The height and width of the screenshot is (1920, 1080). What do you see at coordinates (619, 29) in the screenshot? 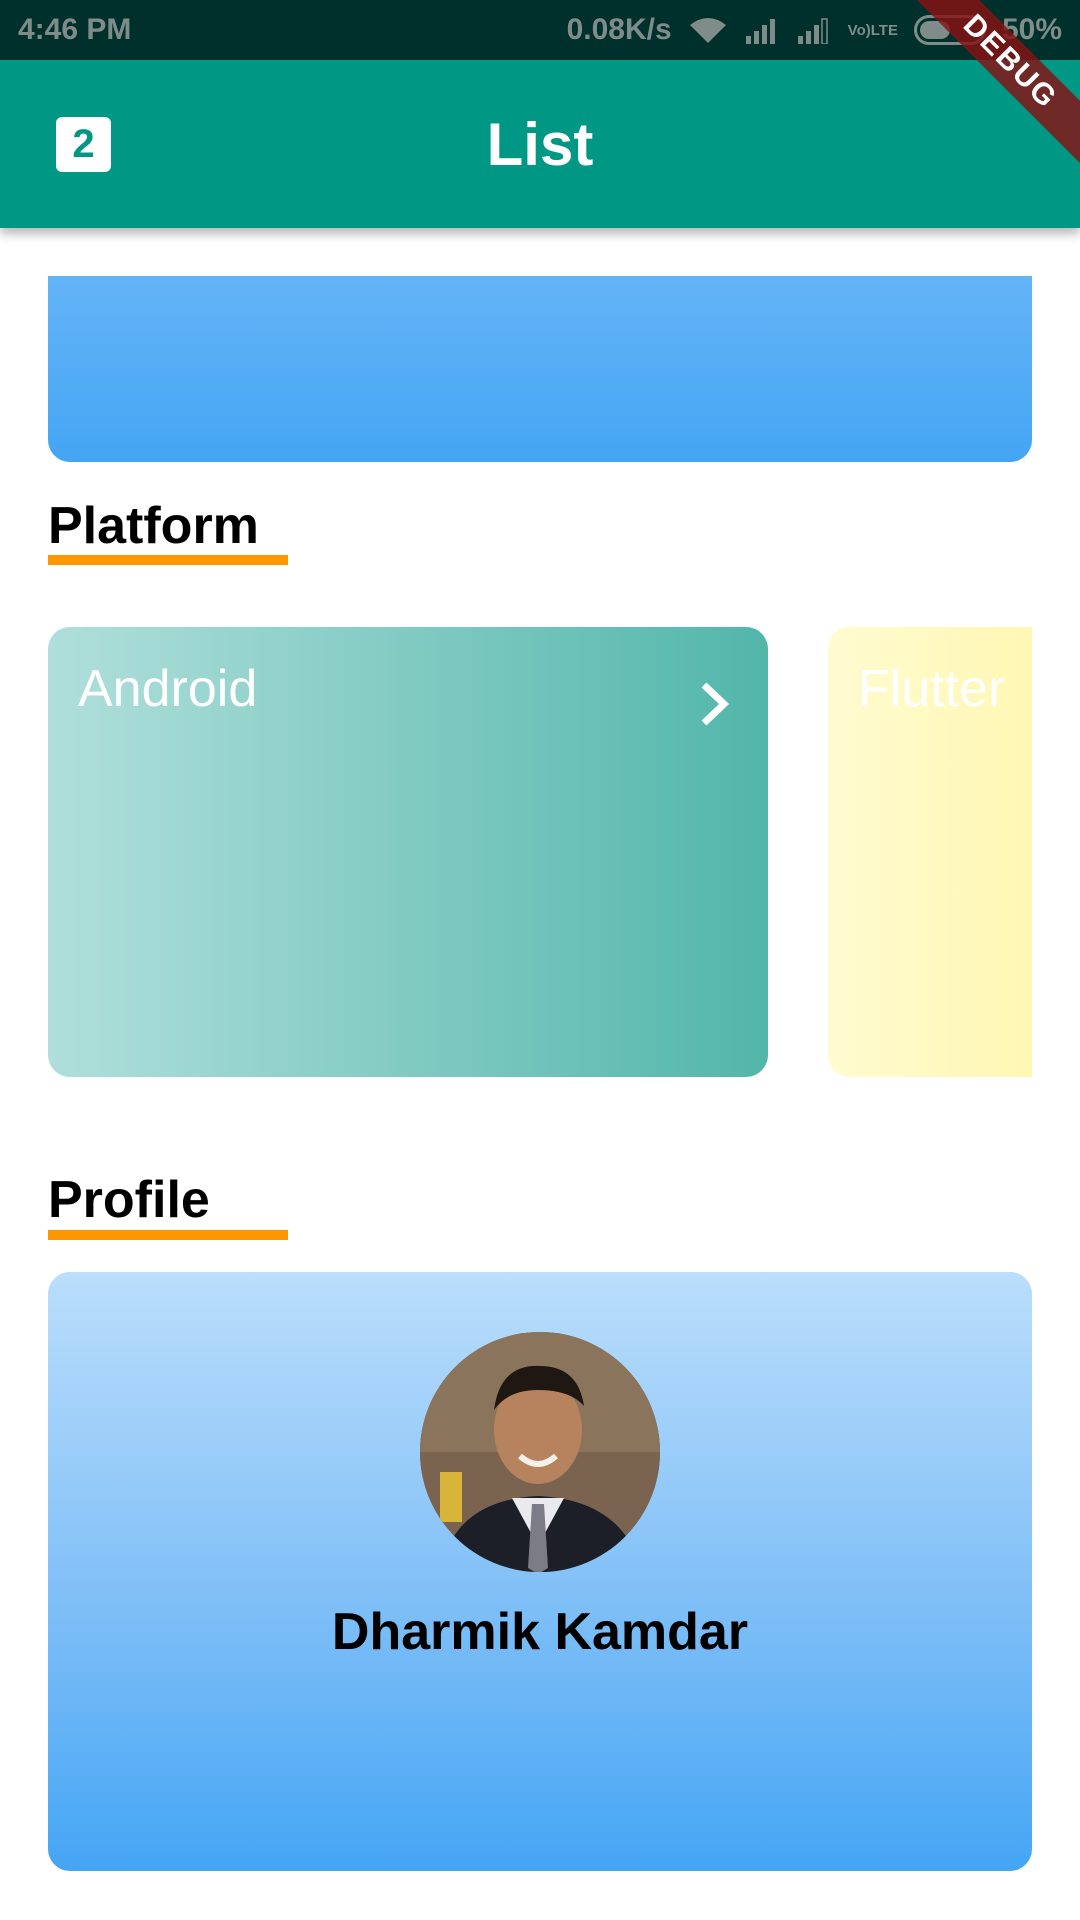
I see `network-speed: 0.08K/s` at bounding box center [619, 29].